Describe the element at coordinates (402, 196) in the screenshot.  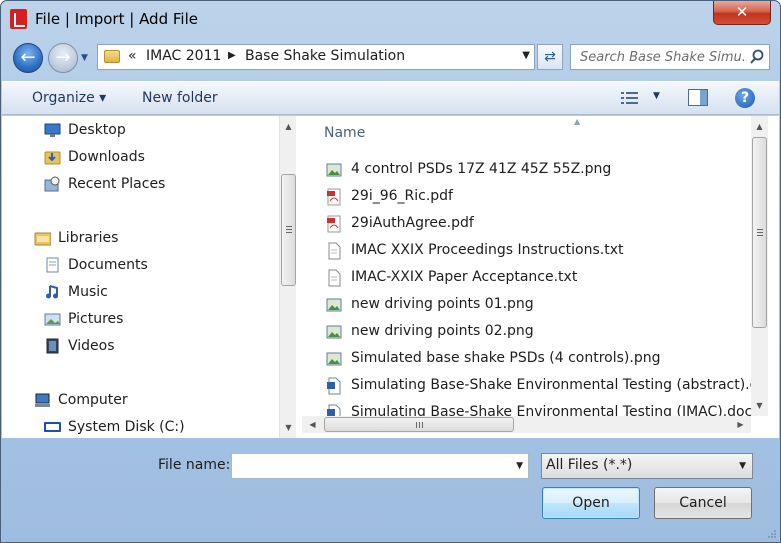
I see `file-name: 29i_96_Ric.pdf` at that location.